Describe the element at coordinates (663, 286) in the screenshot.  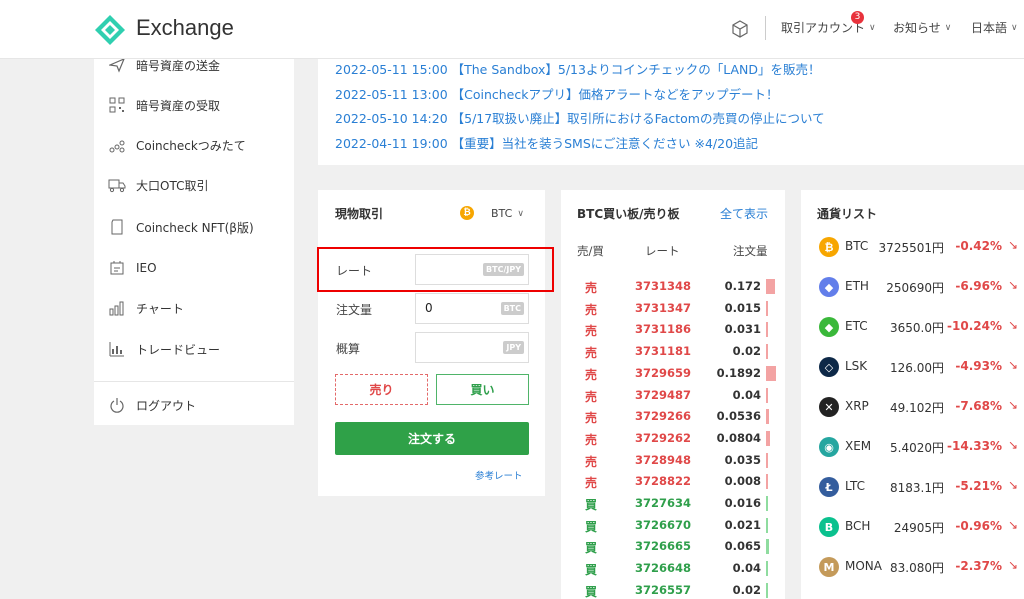
I see `order-price: 3731348` at that location.